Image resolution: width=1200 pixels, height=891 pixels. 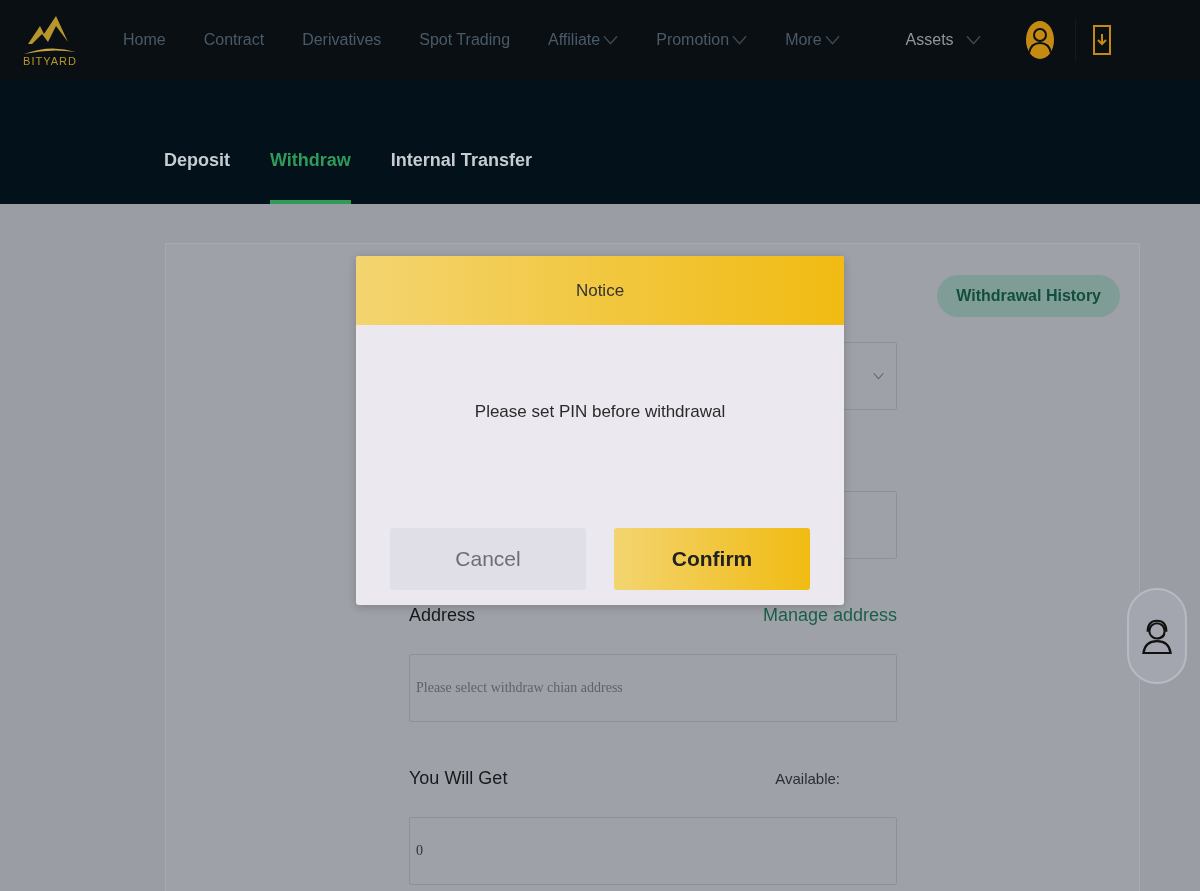 What do you see at coordinates (461, 177) in the screenshot?
I see `tab: Internal Transfer` at bounding box center [461, 177].